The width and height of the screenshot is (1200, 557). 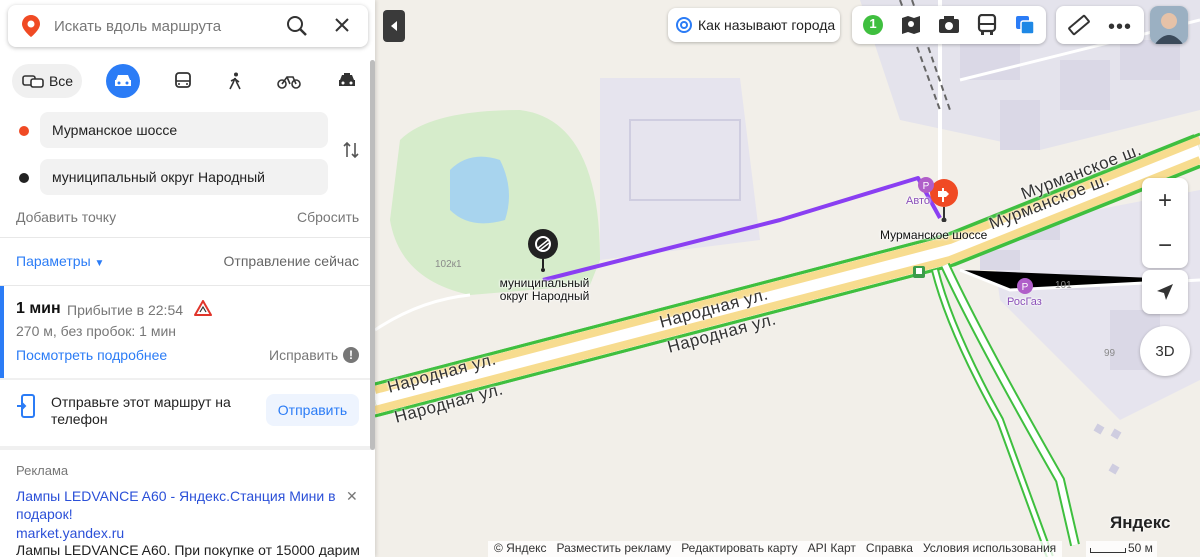 I want to click on ad-close-icon: ✕, so click(x=352, y=496).